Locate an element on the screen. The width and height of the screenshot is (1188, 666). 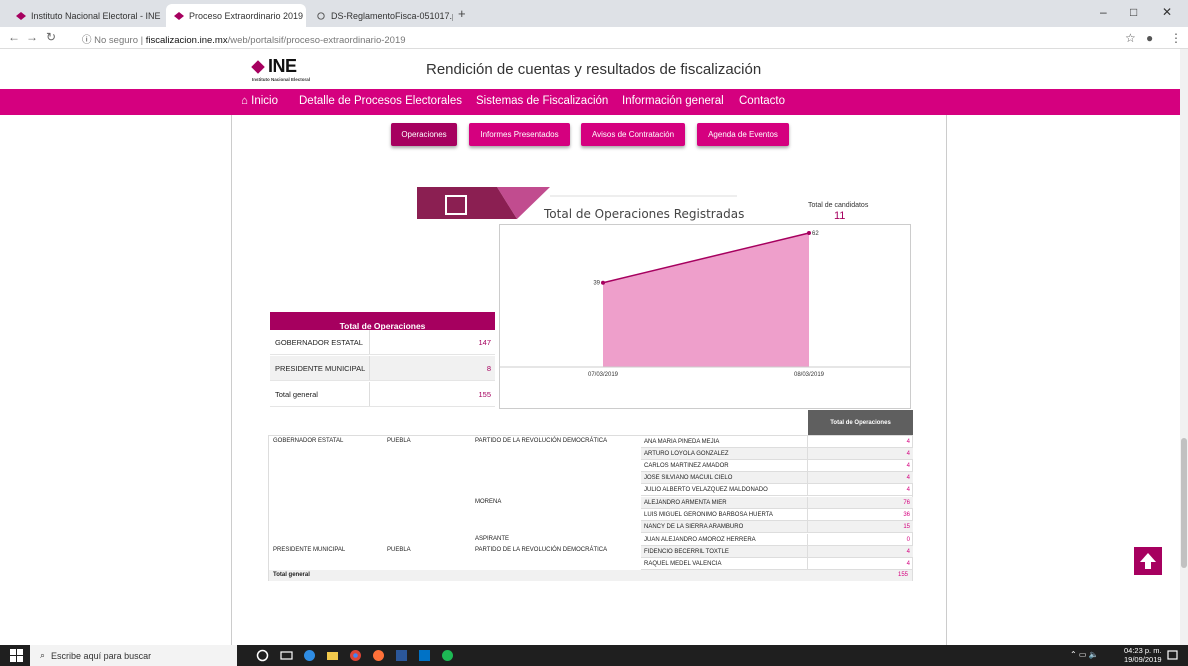
browser-tab-pdf: DS-ReglamentoFisca-051017.pdf × is located at coordinates (380, 15).